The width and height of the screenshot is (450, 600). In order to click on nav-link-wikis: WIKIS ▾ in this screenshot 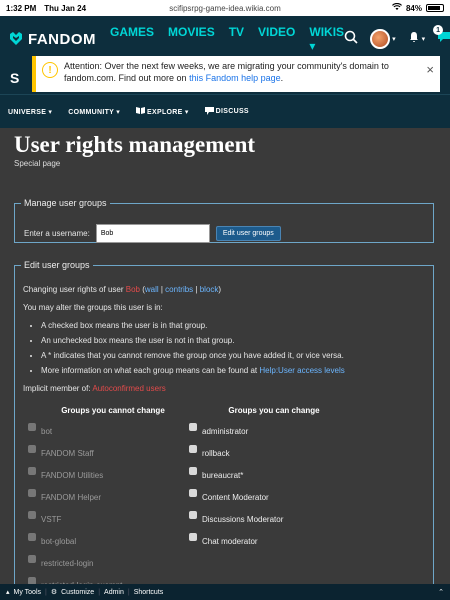, I will do `click(326, 39)`.